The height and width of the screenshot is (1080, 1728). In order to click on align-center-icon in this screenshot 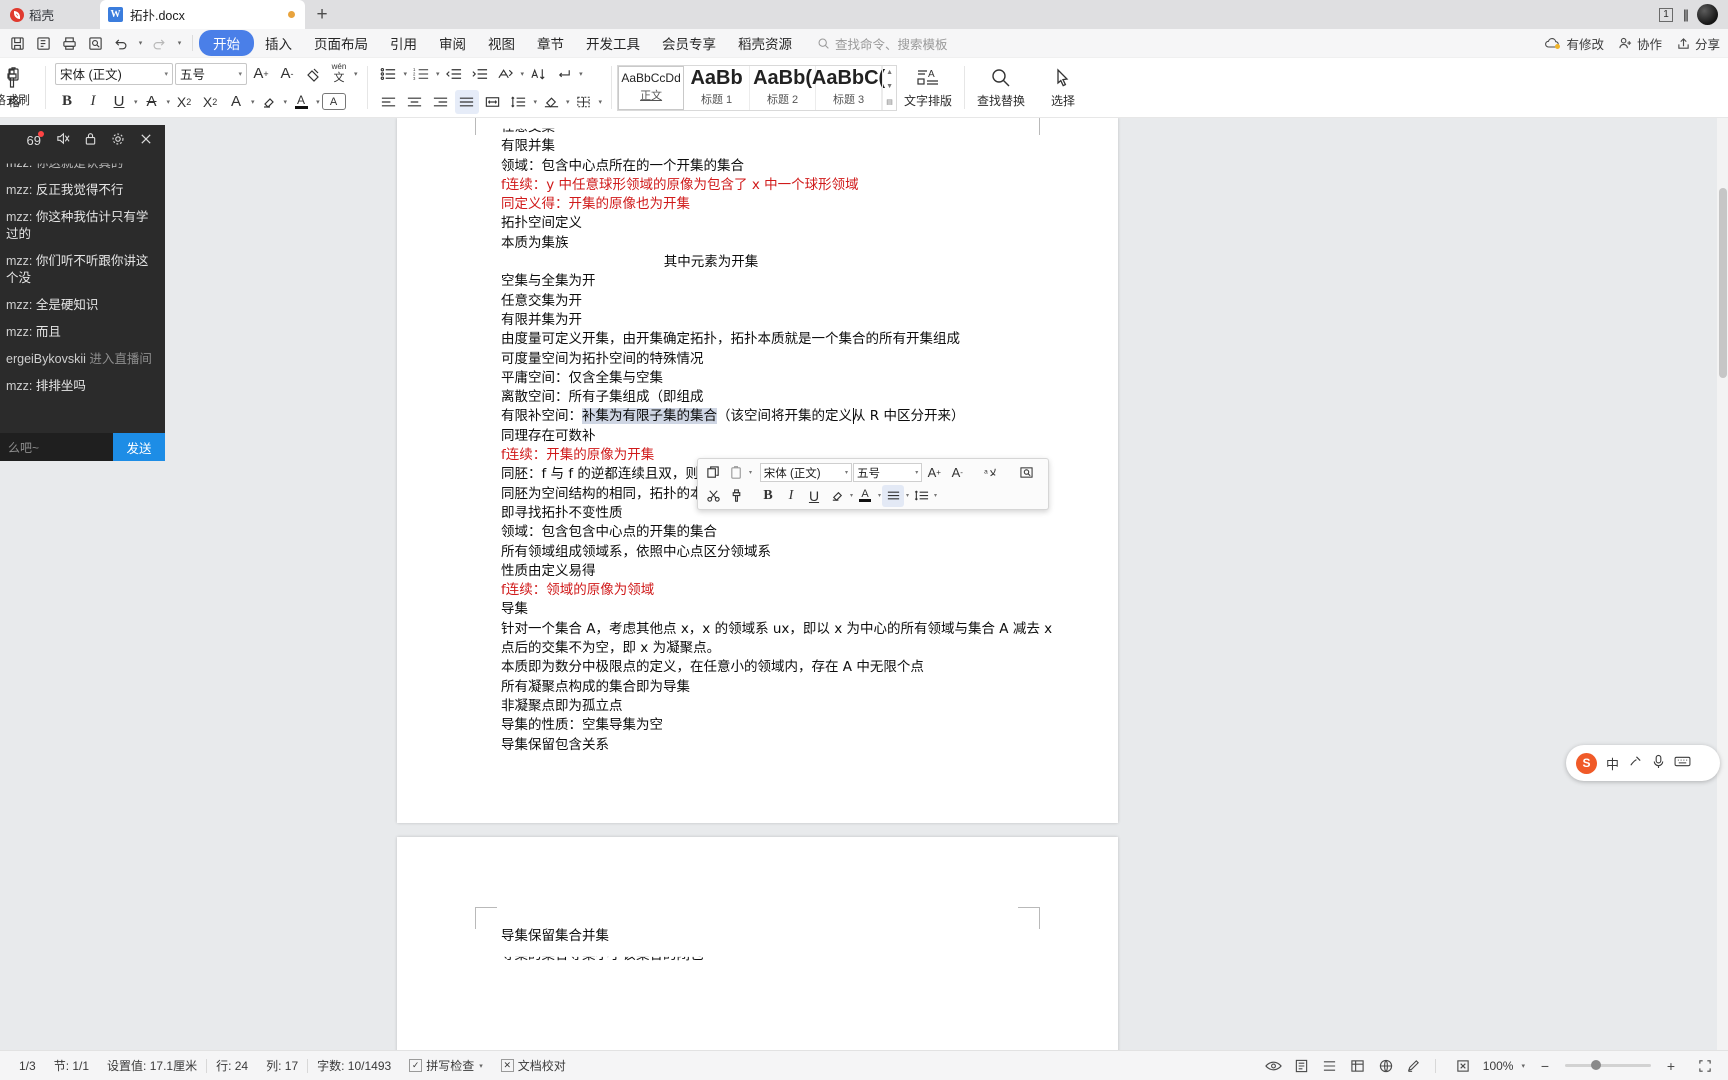, I will do `click(415, 102)`.